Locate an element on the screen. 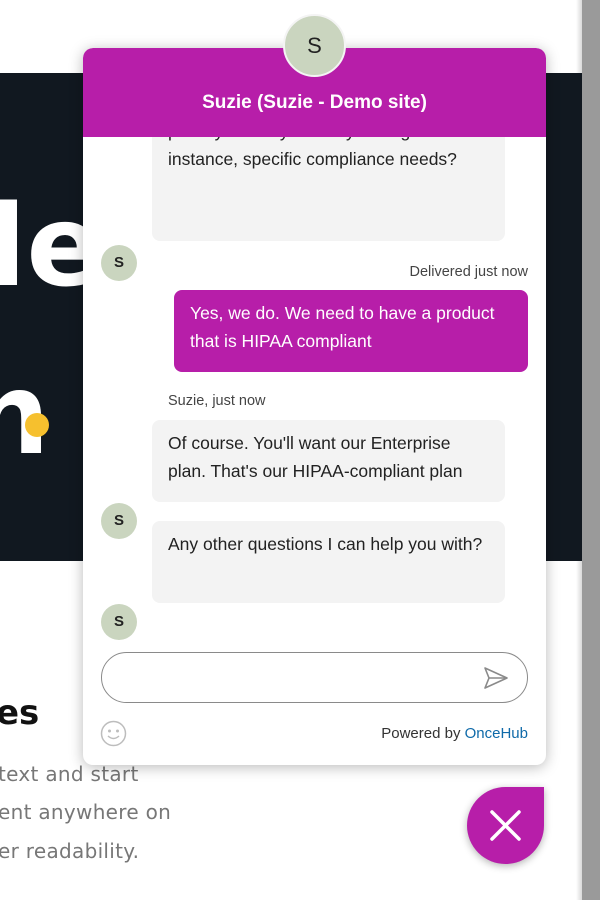 The image size is (600, 900). section-text-line: text and start is located at coordinates (69, 774).